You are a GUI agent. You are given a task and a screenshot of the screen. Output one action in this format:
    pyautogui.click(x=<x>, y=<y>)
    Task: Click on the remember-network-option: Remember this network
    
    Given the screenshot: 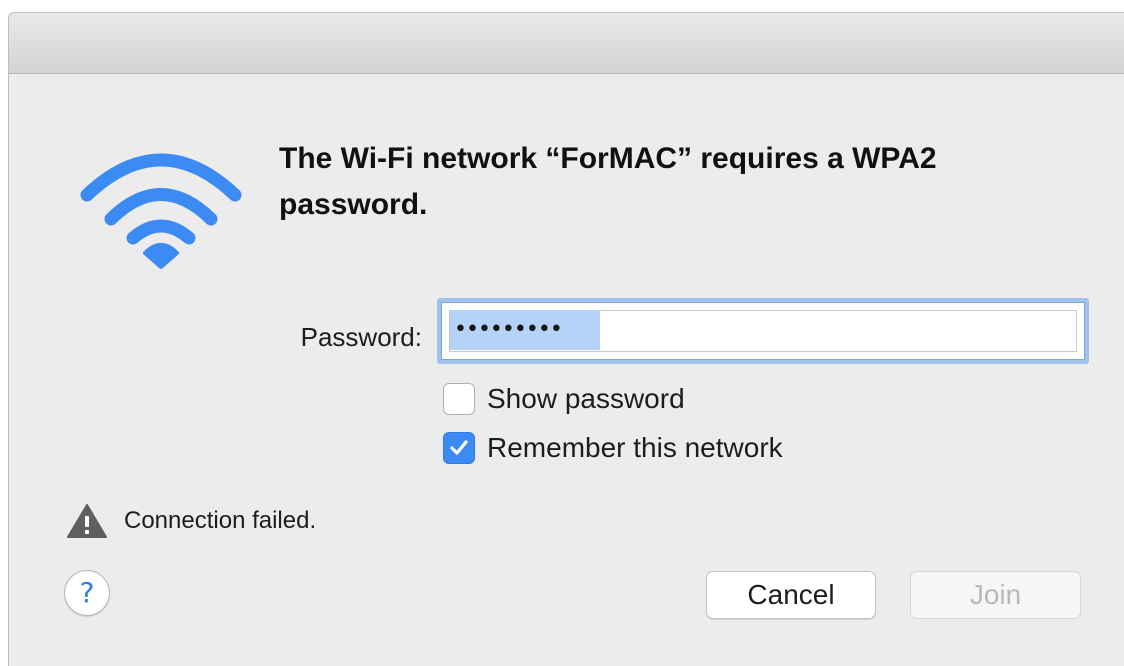 What is the action you would take?
    pyautogui.click(x=613, y=448)
    